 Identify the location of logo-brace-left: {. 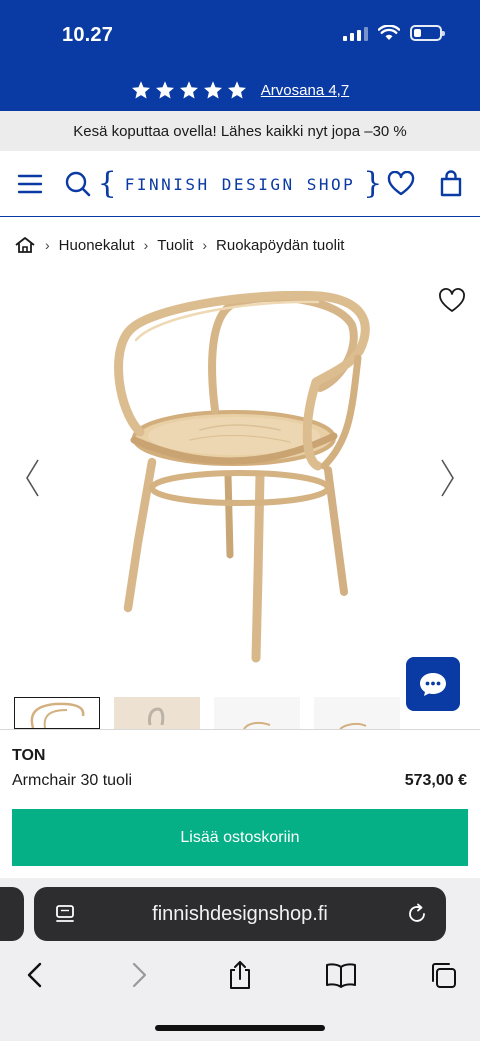
(107, 183).